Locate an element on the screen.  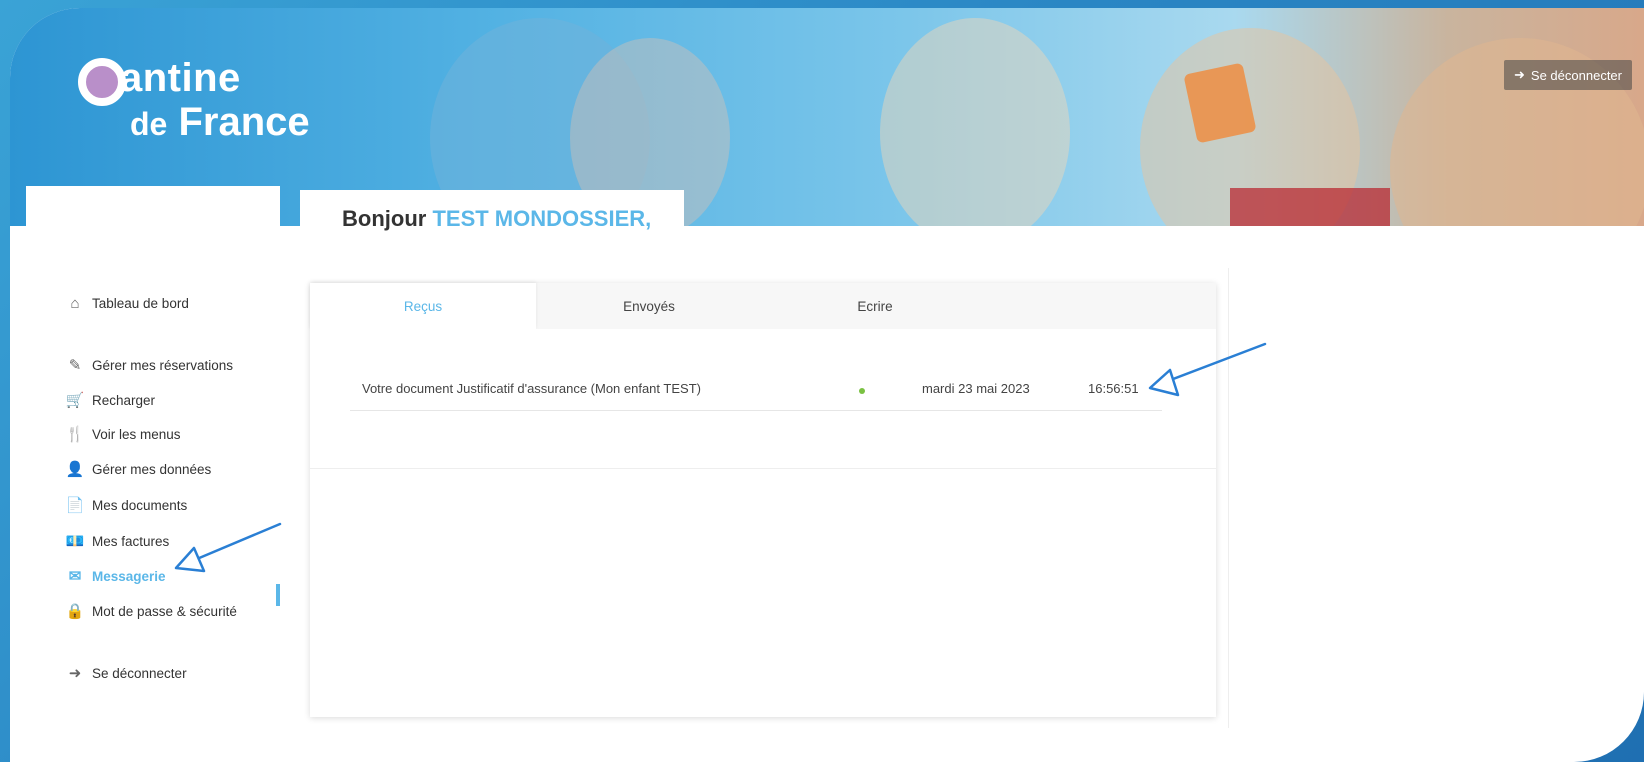
tab-sent-label: Envoyés is located at coordinates (649, 306).